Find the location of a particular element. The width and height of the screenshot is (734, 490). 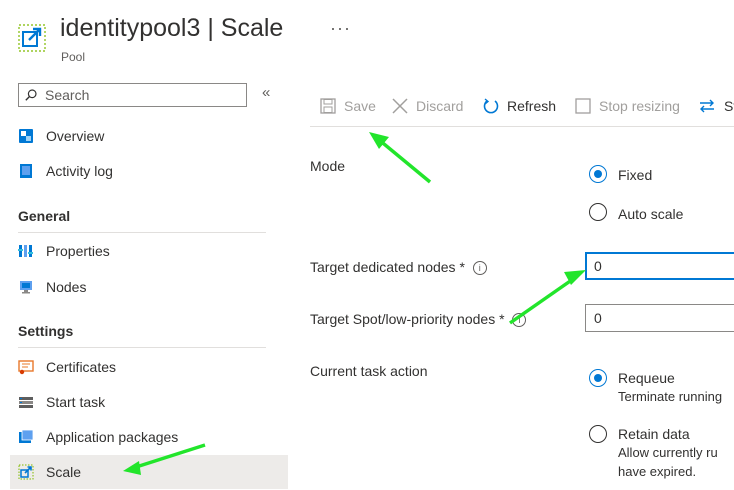

sidebar-item-nodes: Nodes is located at coordinates (149, 287).